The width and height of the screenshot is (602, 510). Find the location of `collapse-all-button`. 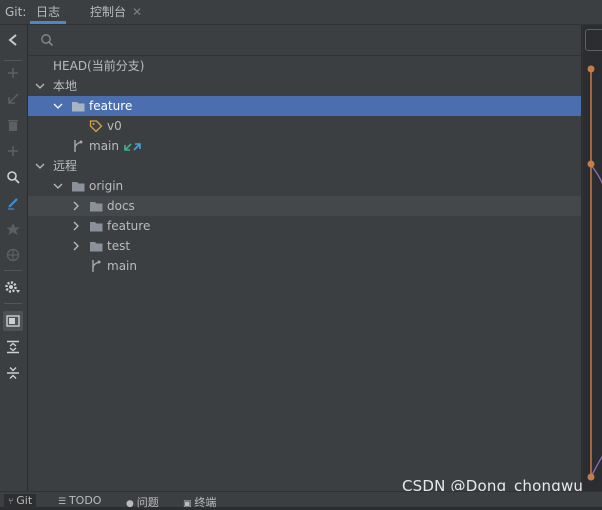

collapse-all-button is located at coordinates (13, 373).